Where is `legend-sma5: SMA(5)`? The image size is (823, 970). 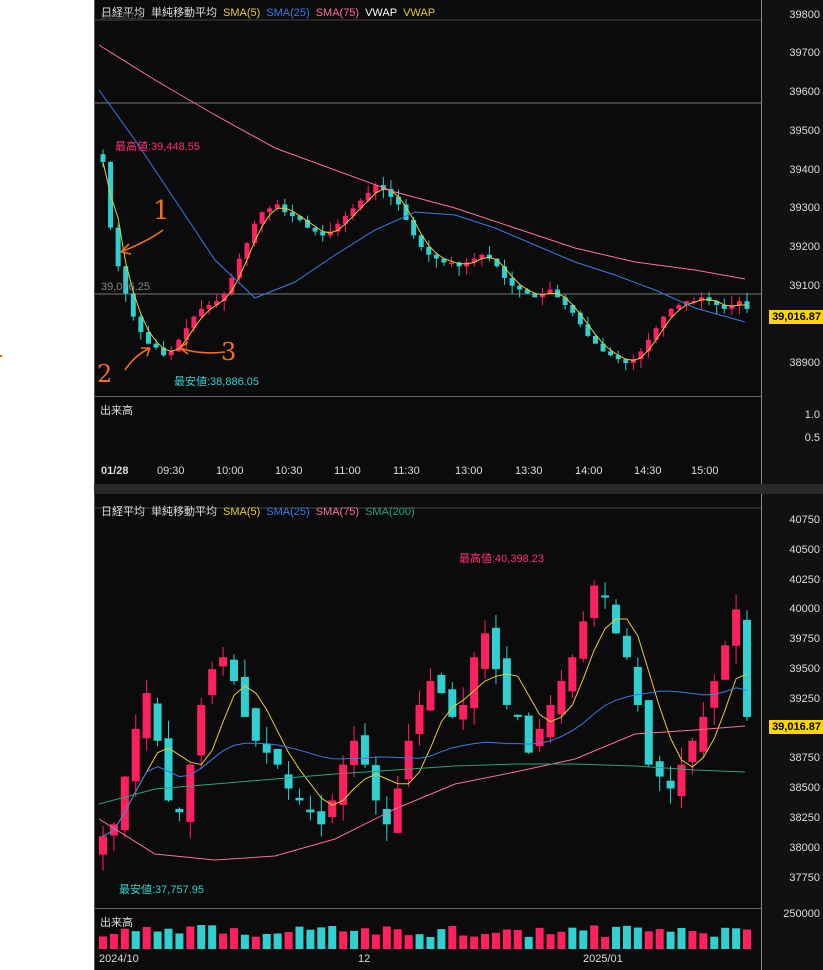
legend-sma5: SMA(5) is located at coordinates (242, 13).